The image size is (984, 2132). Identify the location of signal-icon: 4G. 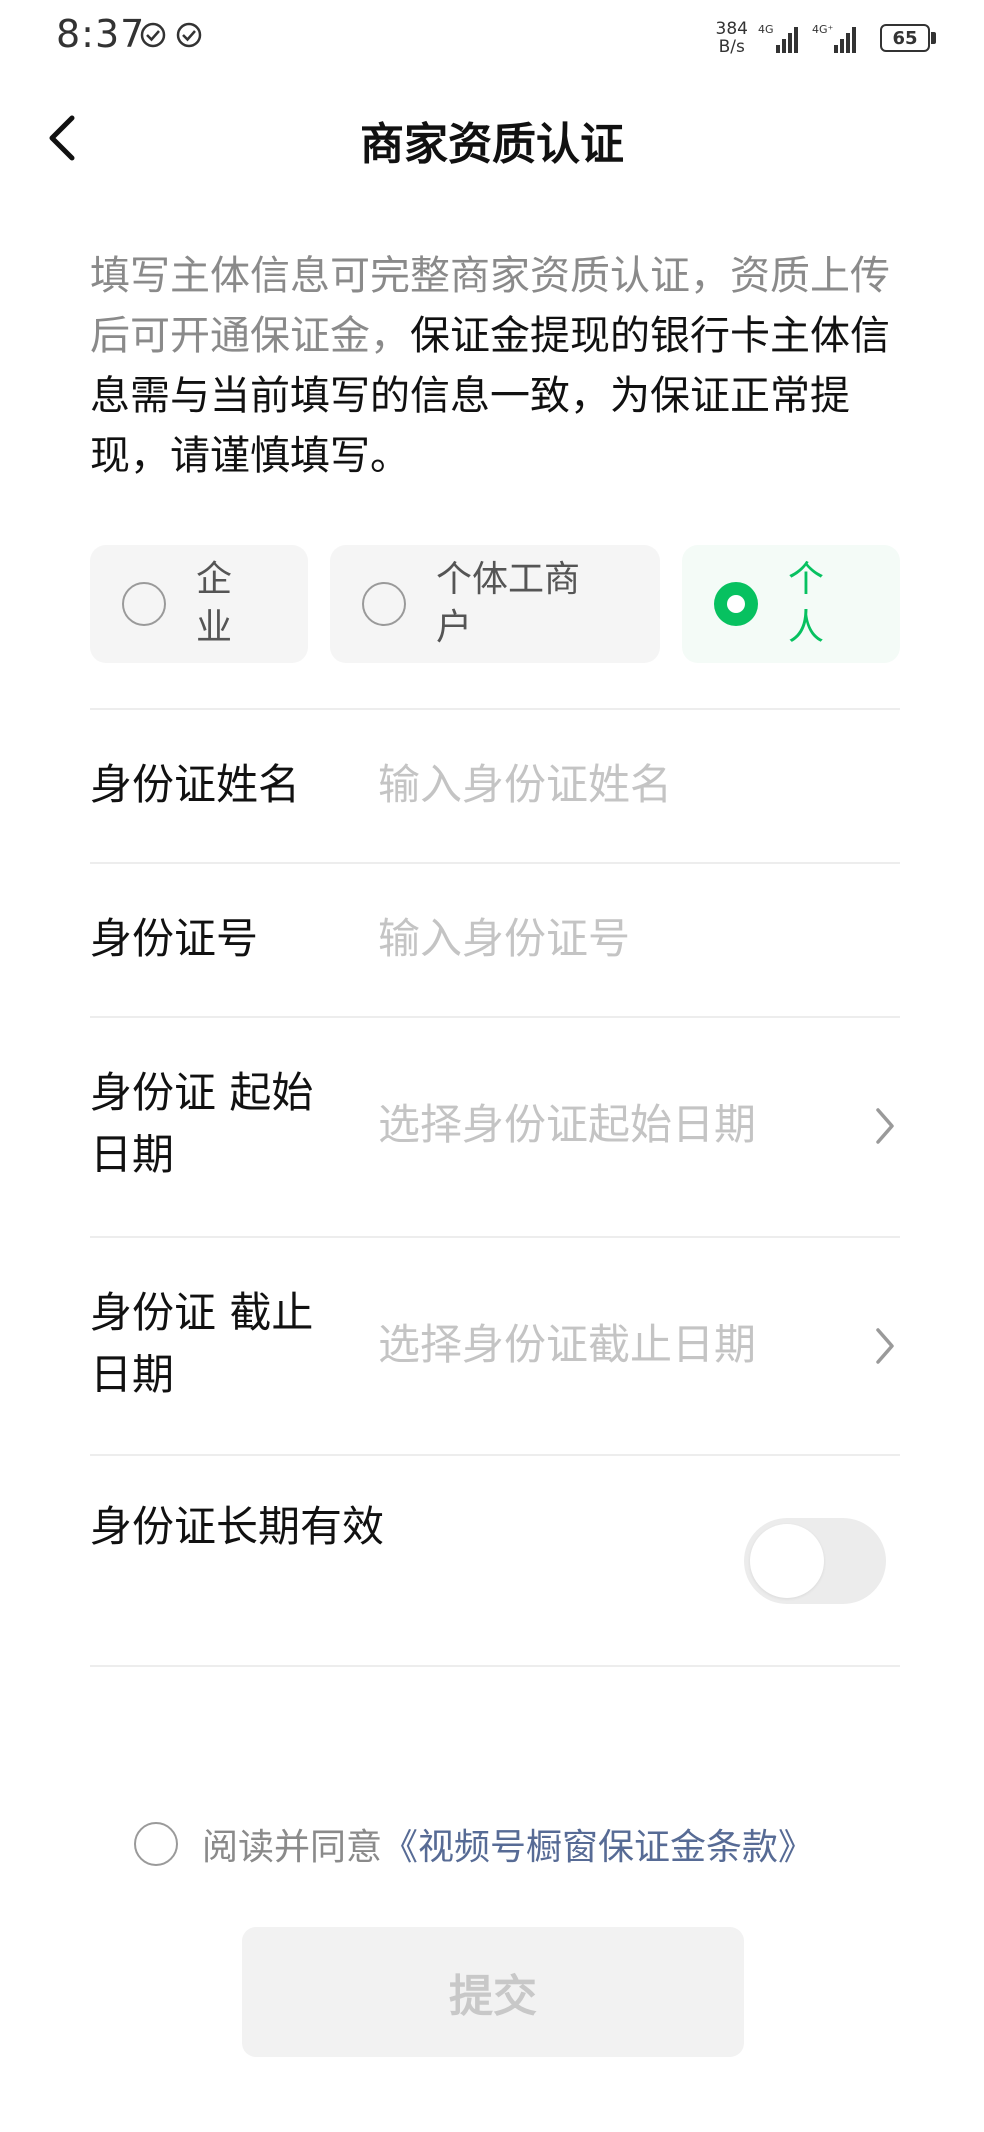
(778, 38).